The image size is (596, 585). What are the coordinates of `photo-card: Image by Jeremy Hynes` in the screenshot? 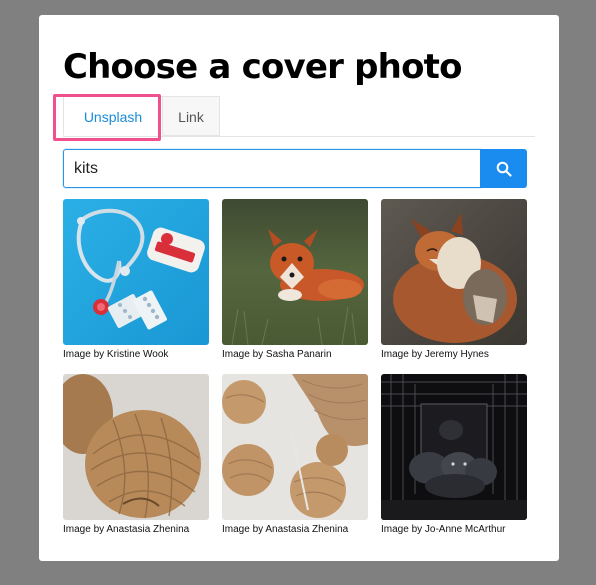 It's located at (454, 280).